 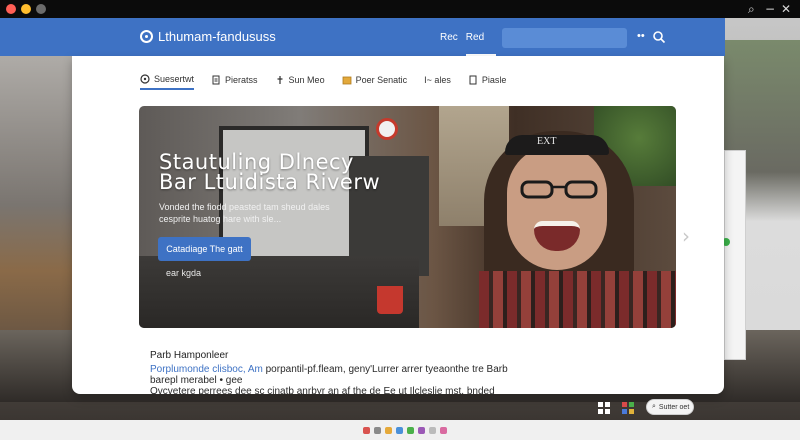 I want to click on search-pill: ⌕ Sutter oet, so click(x=670, y=407).